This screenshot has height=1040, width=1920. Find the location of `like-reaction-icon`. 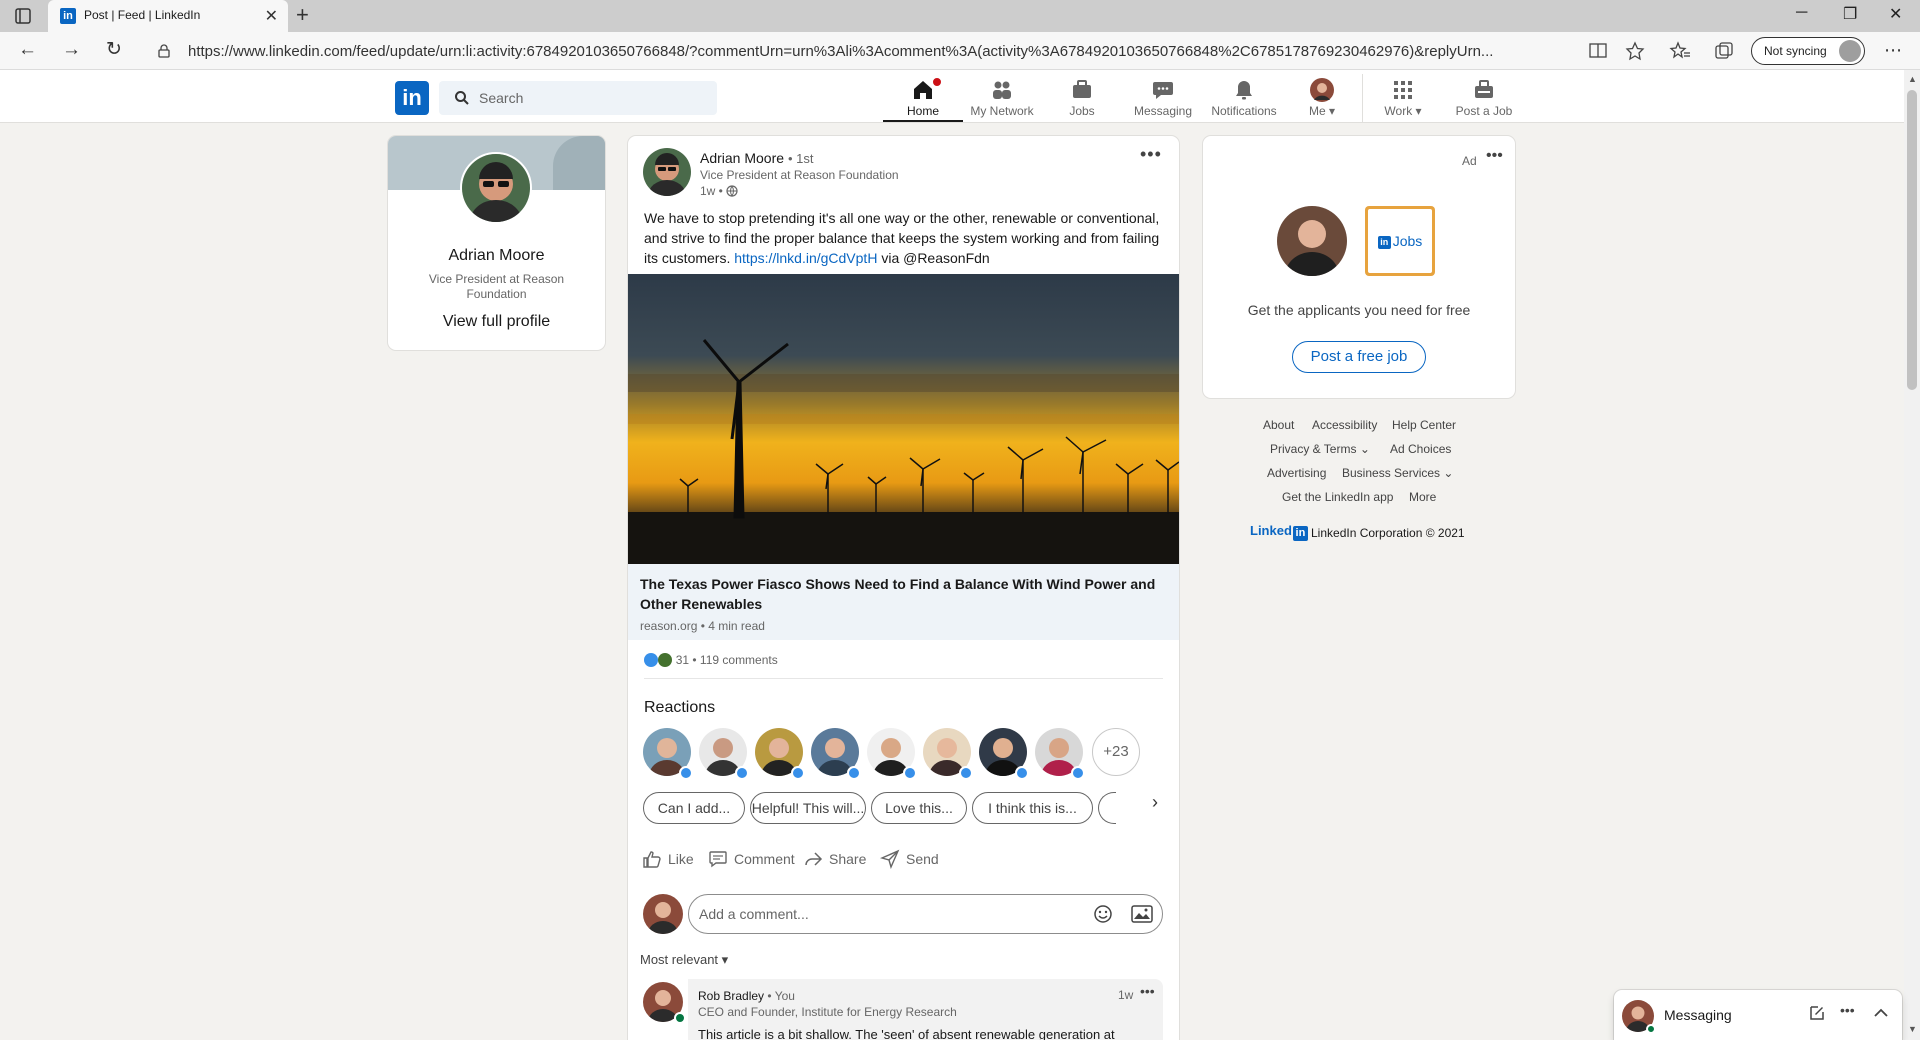

like-reaction-icon is located at coordinates (651, 660).